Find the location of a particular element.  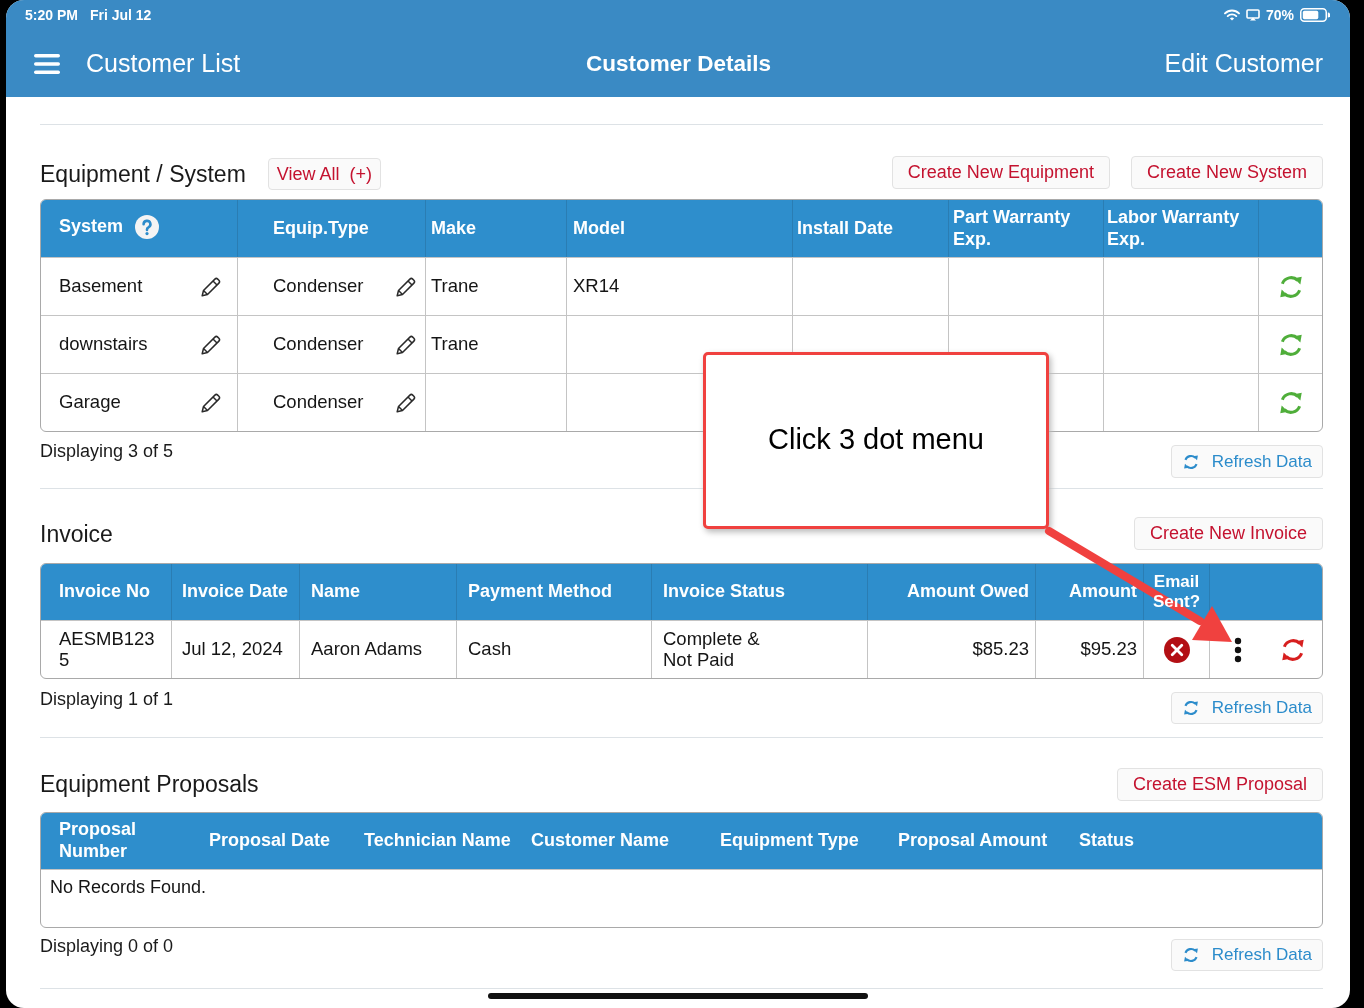

empty-message: No Records Found. is located at coordinates (128, 887).